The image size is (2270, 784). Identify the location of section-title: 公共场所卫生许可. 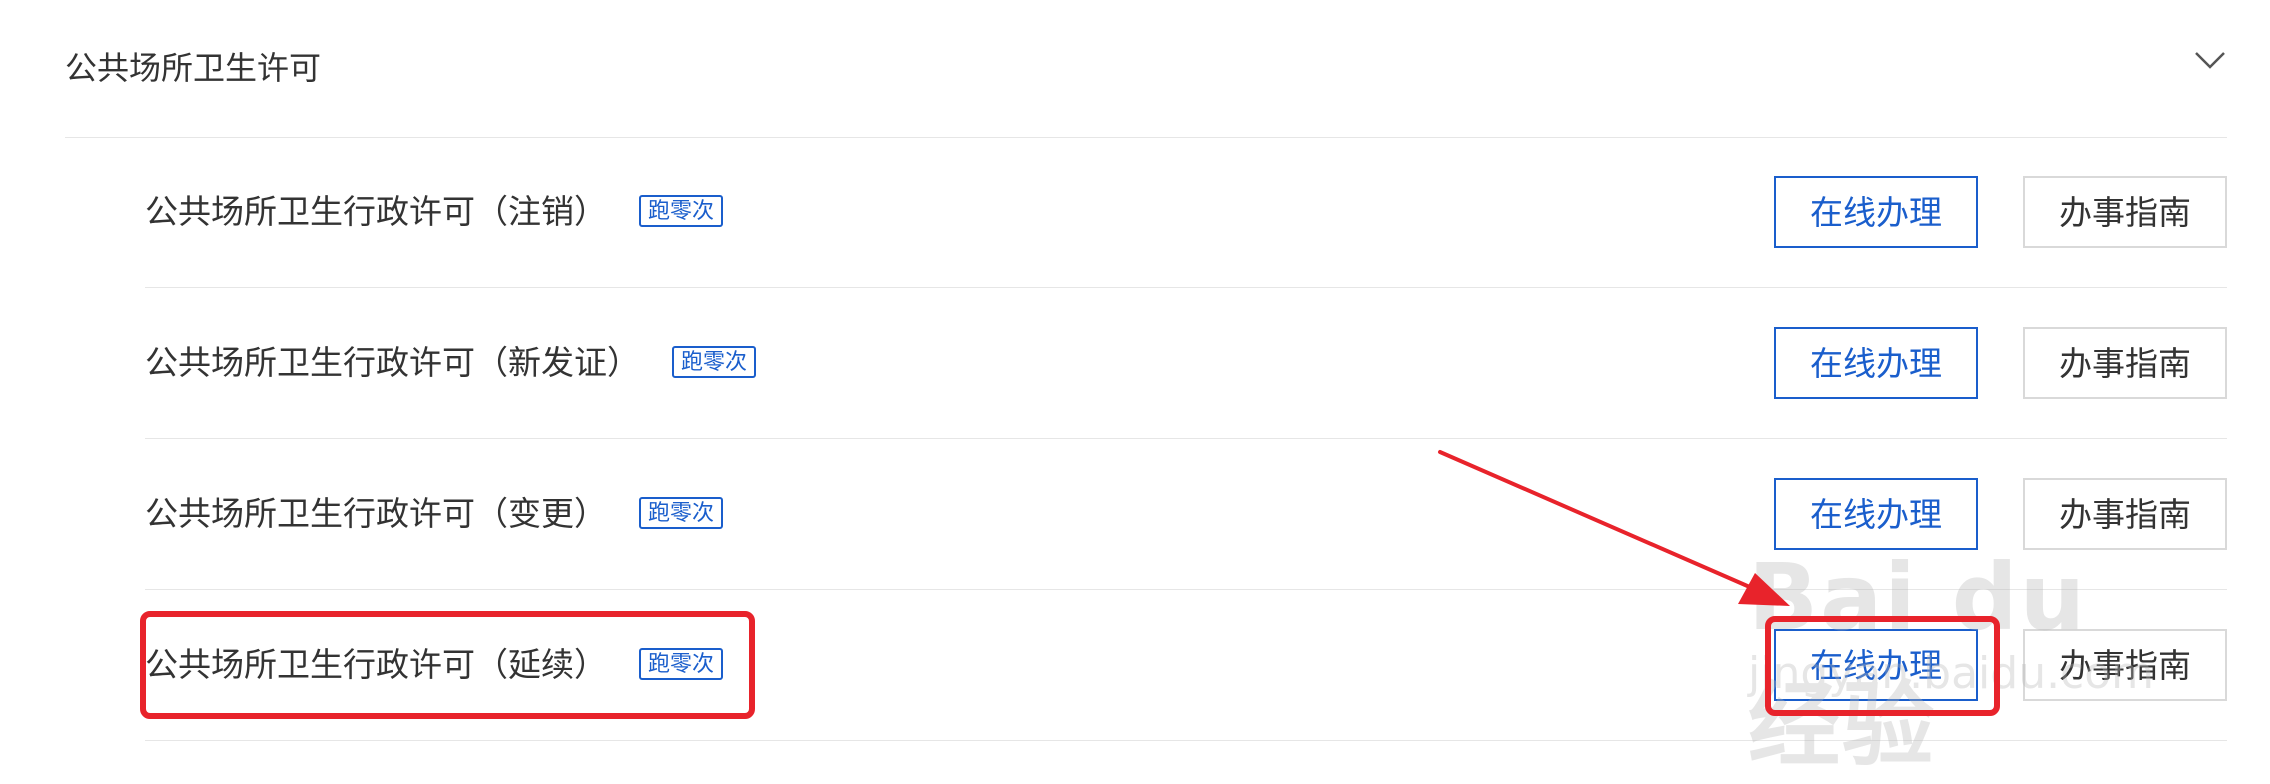
(193, 68).